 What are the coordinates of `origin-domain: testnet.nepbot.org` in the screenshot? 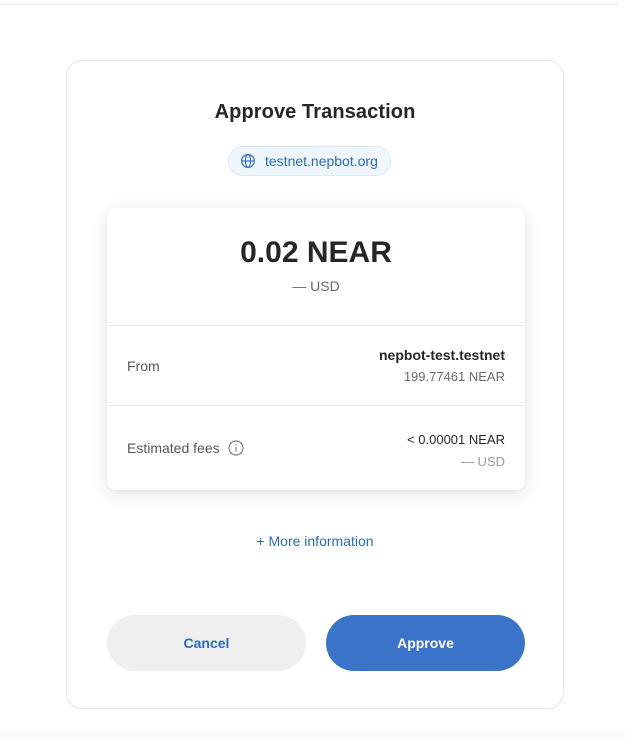 It's located at (321, 161).